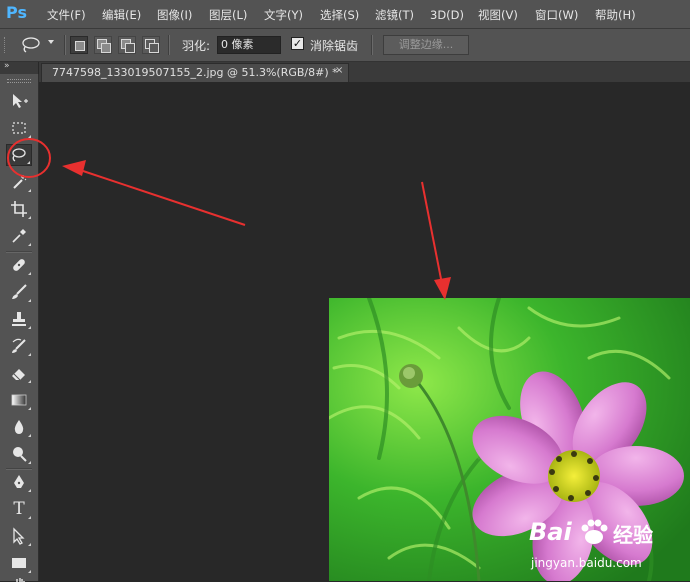 Image resolution: width=690 pixels, height=582 pixels. I want to click on tool-history-brush, so click(19, 346).